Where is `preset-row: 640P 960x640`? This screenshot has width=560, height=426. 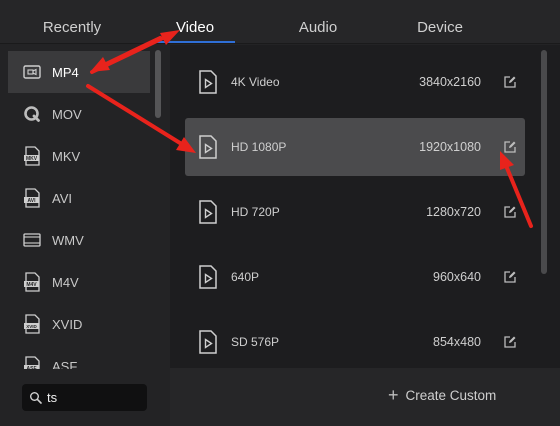
preset-row: 640P 960x640 is located at coordinates (355, 277).